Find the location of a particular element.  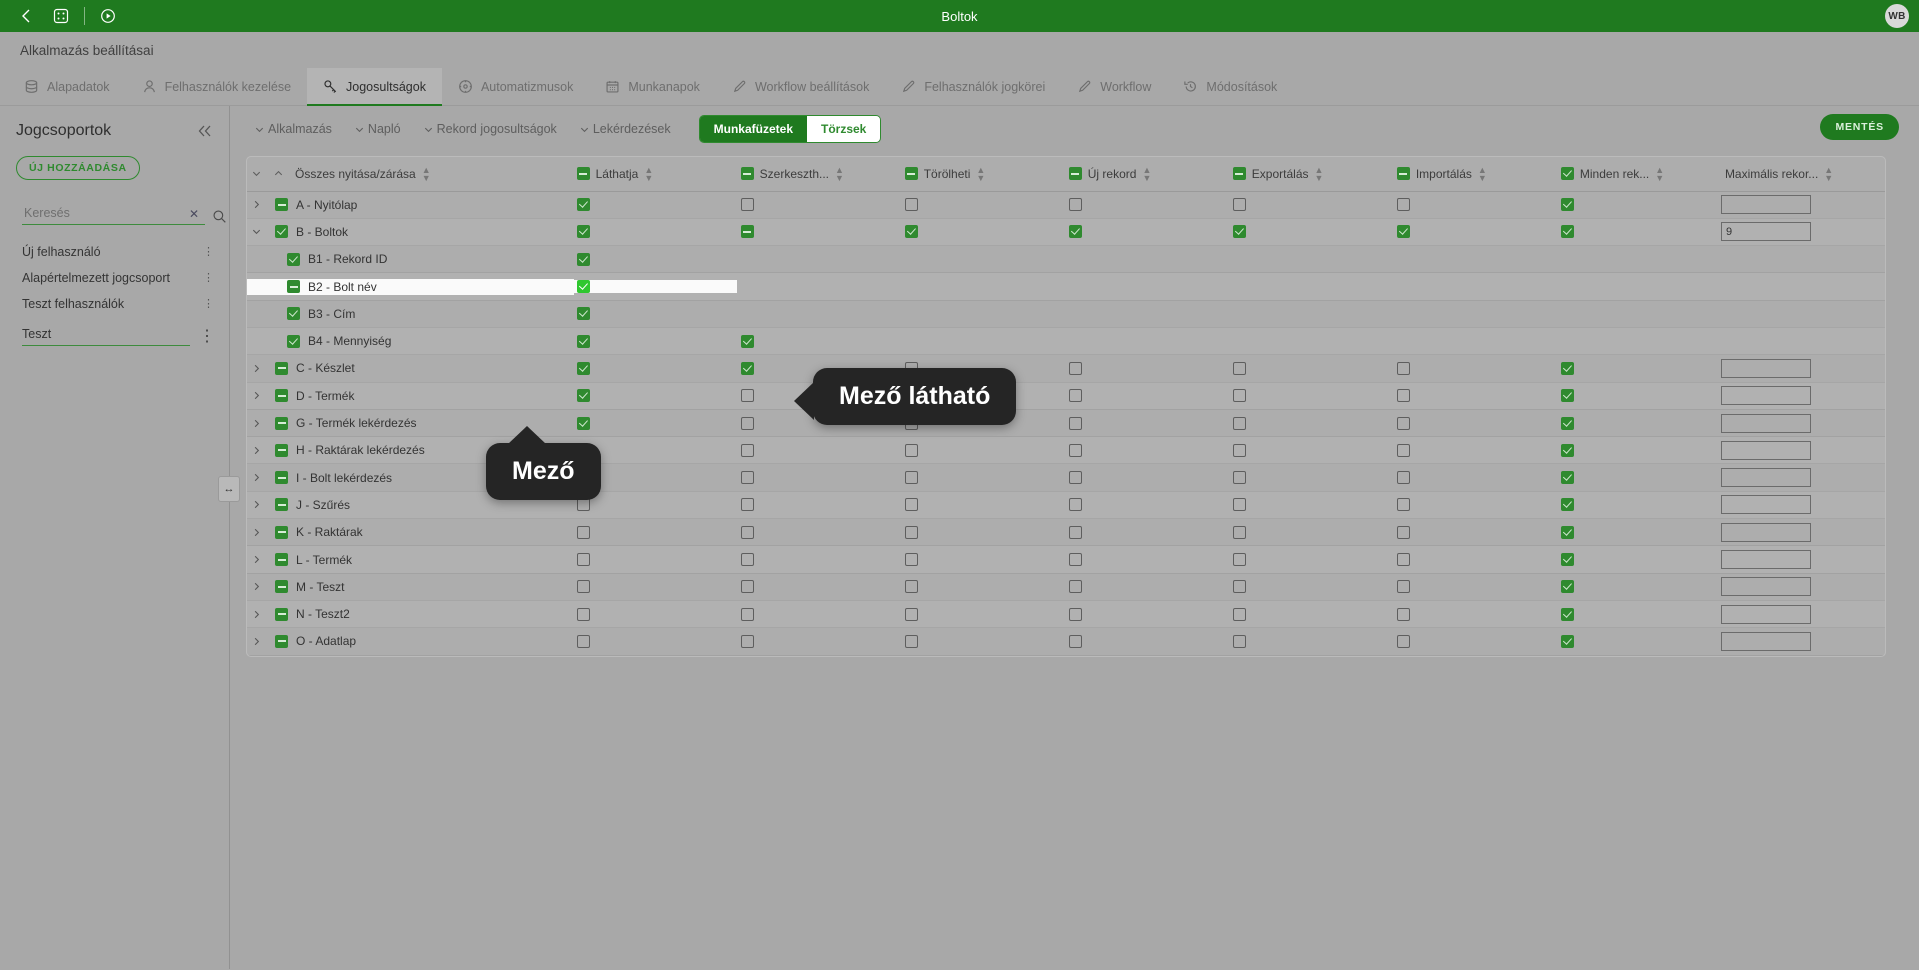

add-group-button: ÚJ HOZZÁADÁSA is located at coordinates (78, 168).